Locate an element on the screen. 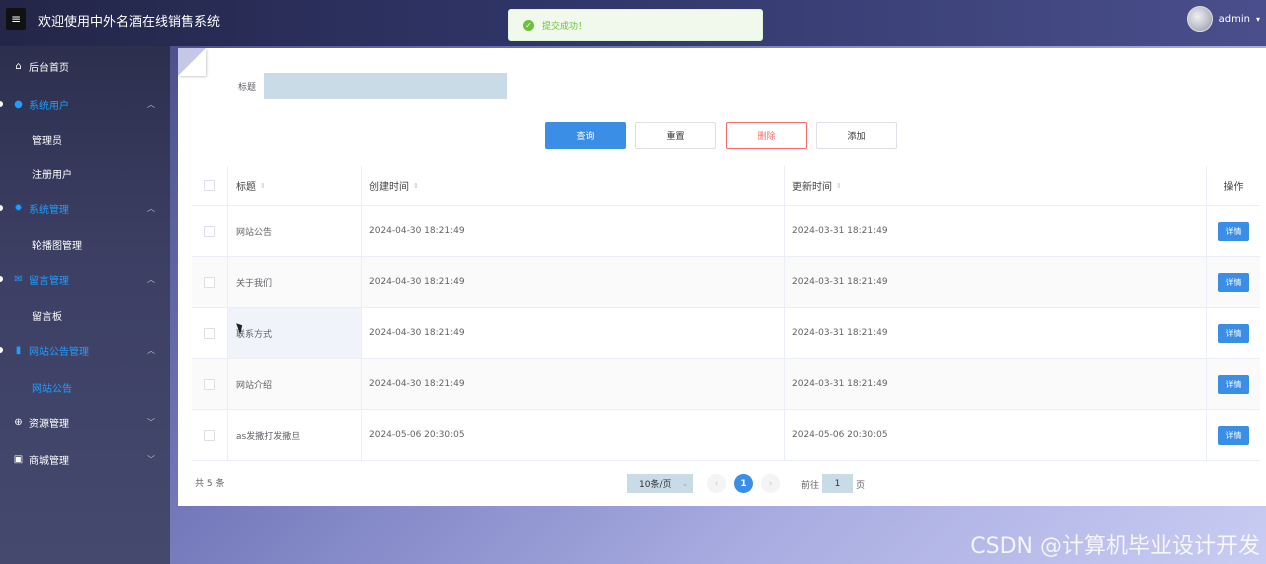 The height and width of the screenshot is (564, 1266). reset-button: 重置 is located at coordinates (675, 135).